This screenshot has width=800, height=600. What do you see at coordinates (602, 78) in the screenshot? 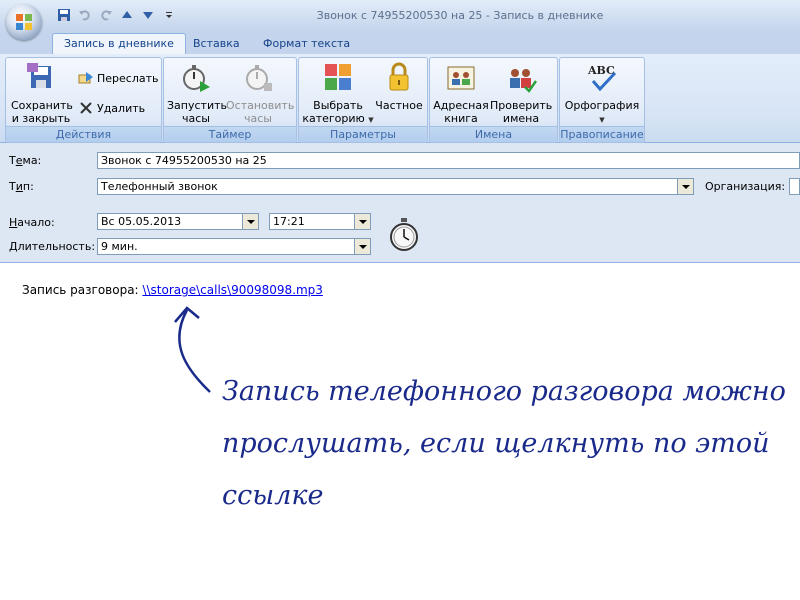
I see `spelling-check-icon: ABC` at bounding box center [602, 78].